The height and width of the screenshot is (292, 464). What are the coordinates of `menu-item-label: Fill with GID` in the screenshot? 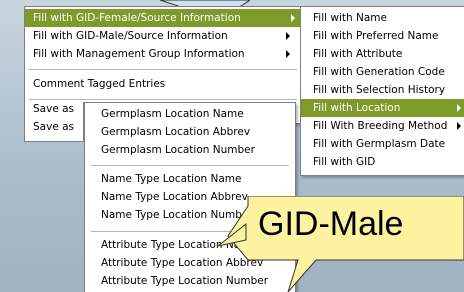 It's located at (344, 162).